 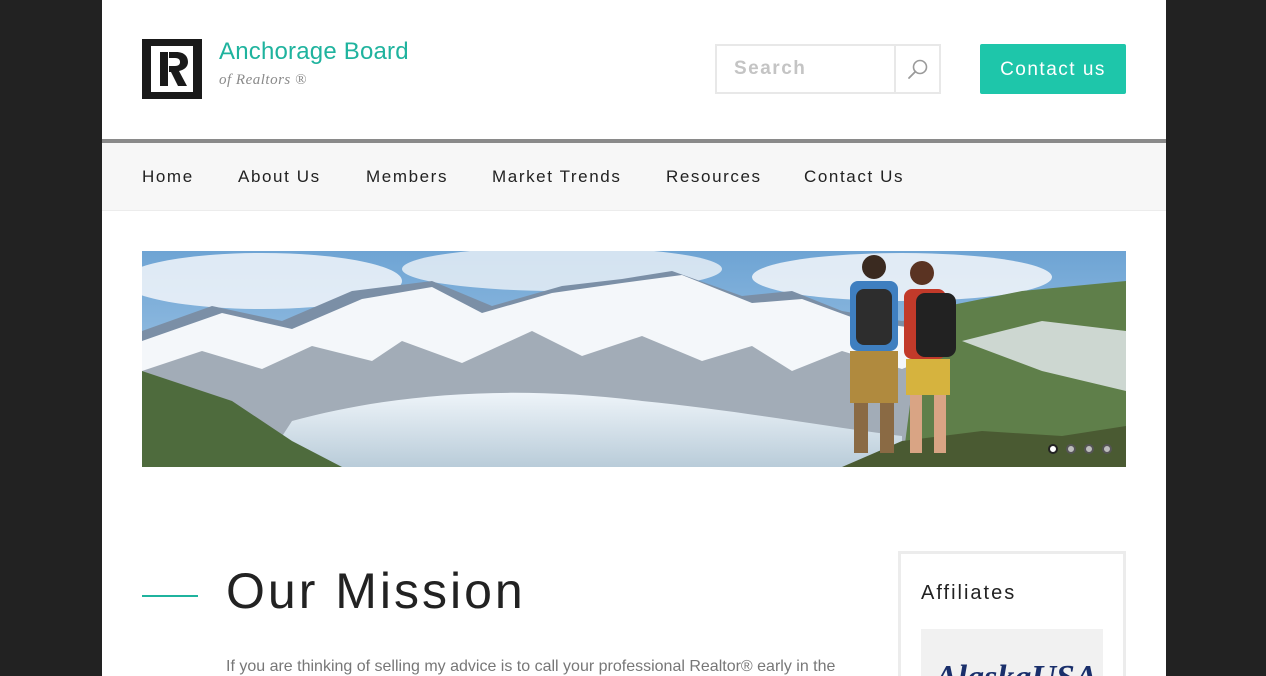 What do you see at coordinates (854, 176) in the screenshot?
I see `nav-item-contact-us: Contact Us` at bounding box center [854, 176].